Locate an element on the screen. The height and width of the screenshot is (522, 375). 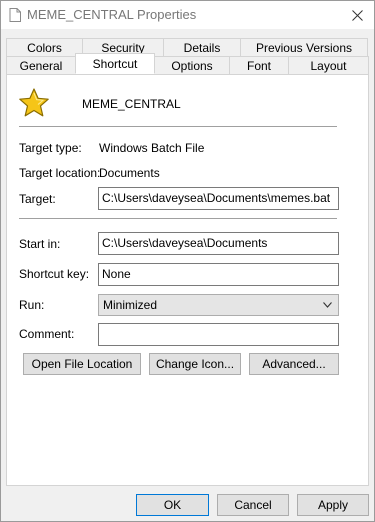
comment-input is located at coordinates (218, 334).